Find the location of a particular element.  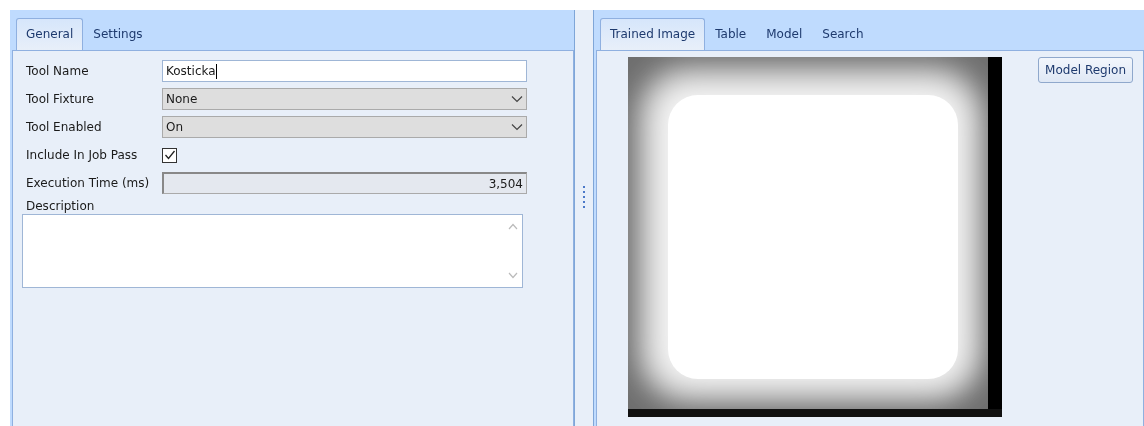

dropdown: None is located at coordinates (344, 99).